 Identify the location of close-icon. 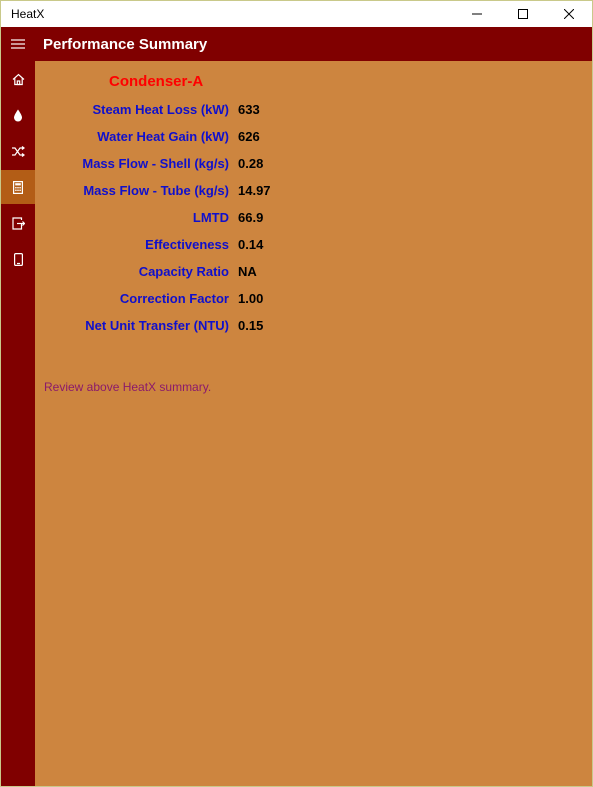
(569, 14).